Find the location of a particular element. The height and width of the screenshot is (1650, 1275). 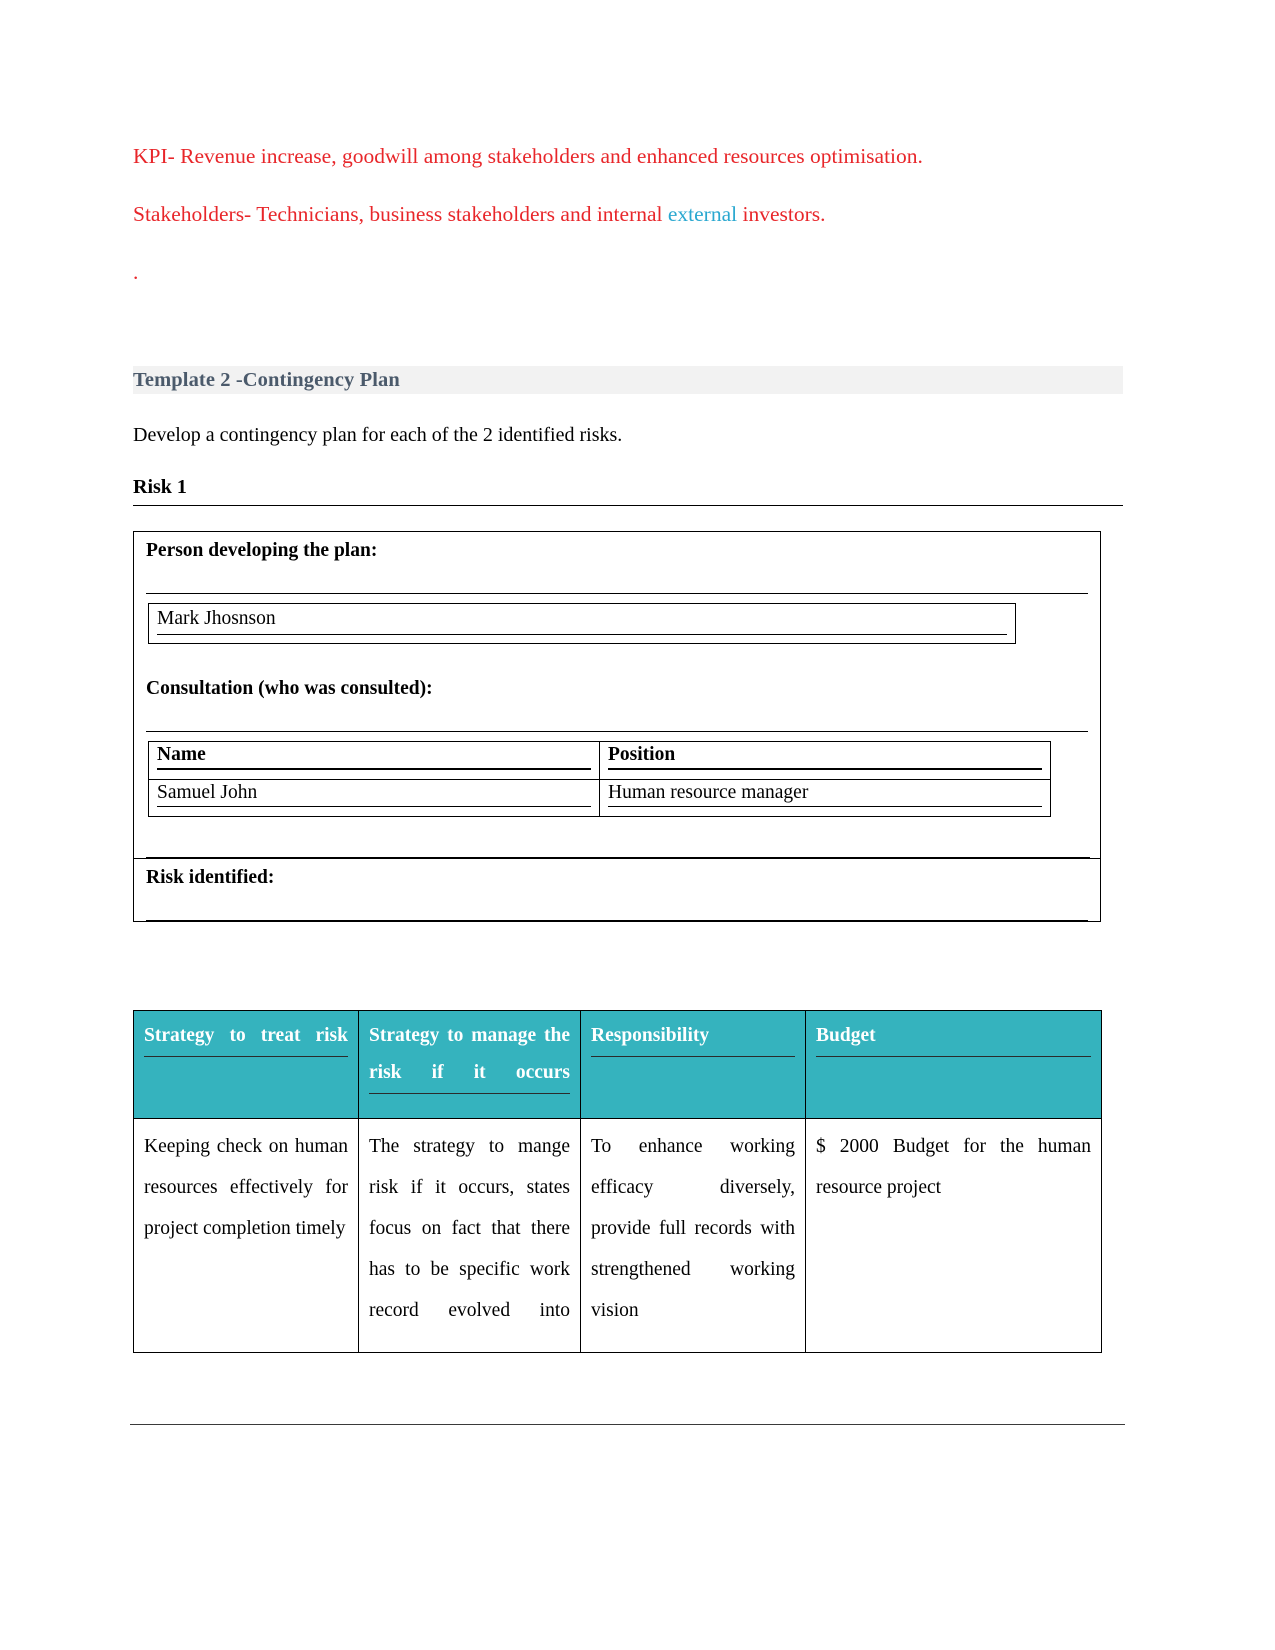

strategy-header-treat-risk-label: Strategy to treat risk is located at coordinates (246, 1037).